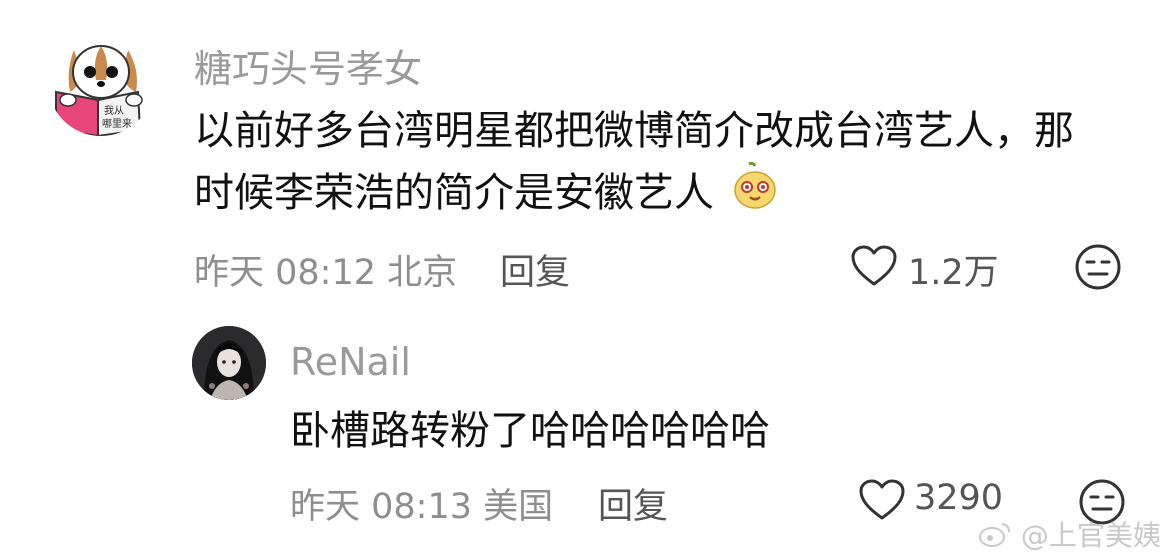  Describe the element at coordinates (995, 537) in the screenshot. I see `weibo-logo-icon` at that location.